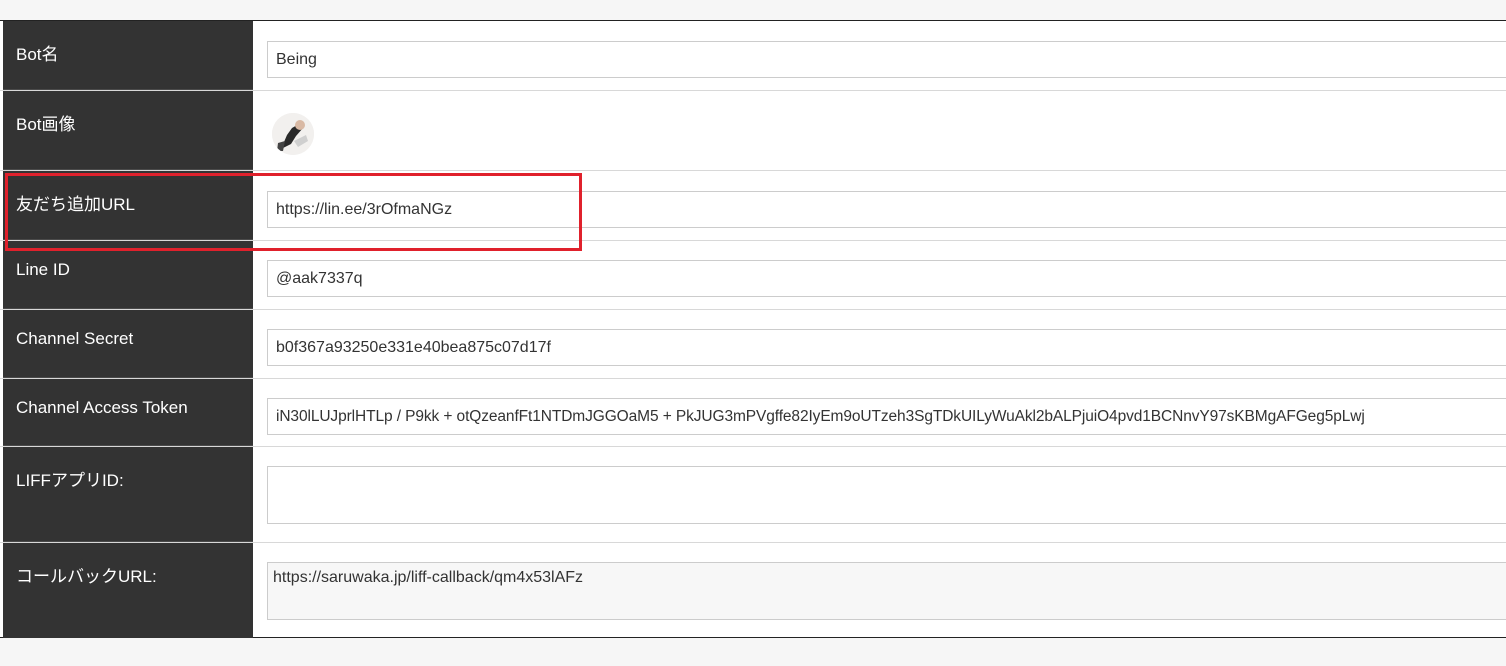  What do you see at coordinates (886, 278) in the screenshot?
I see `line-id-input` at bounding box center [886, 278].